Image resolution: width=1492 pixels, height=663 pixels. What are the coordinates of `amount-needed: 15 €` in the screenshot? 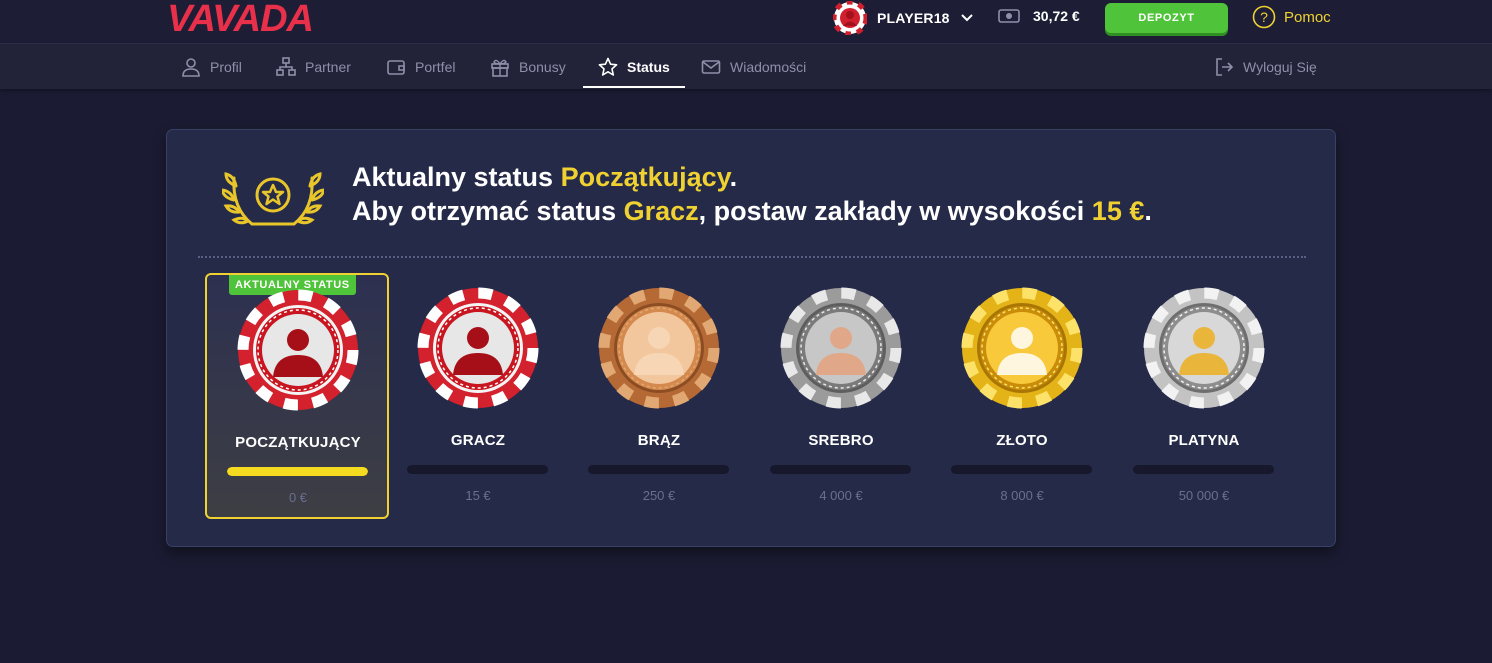 It's located at (1118, 211).